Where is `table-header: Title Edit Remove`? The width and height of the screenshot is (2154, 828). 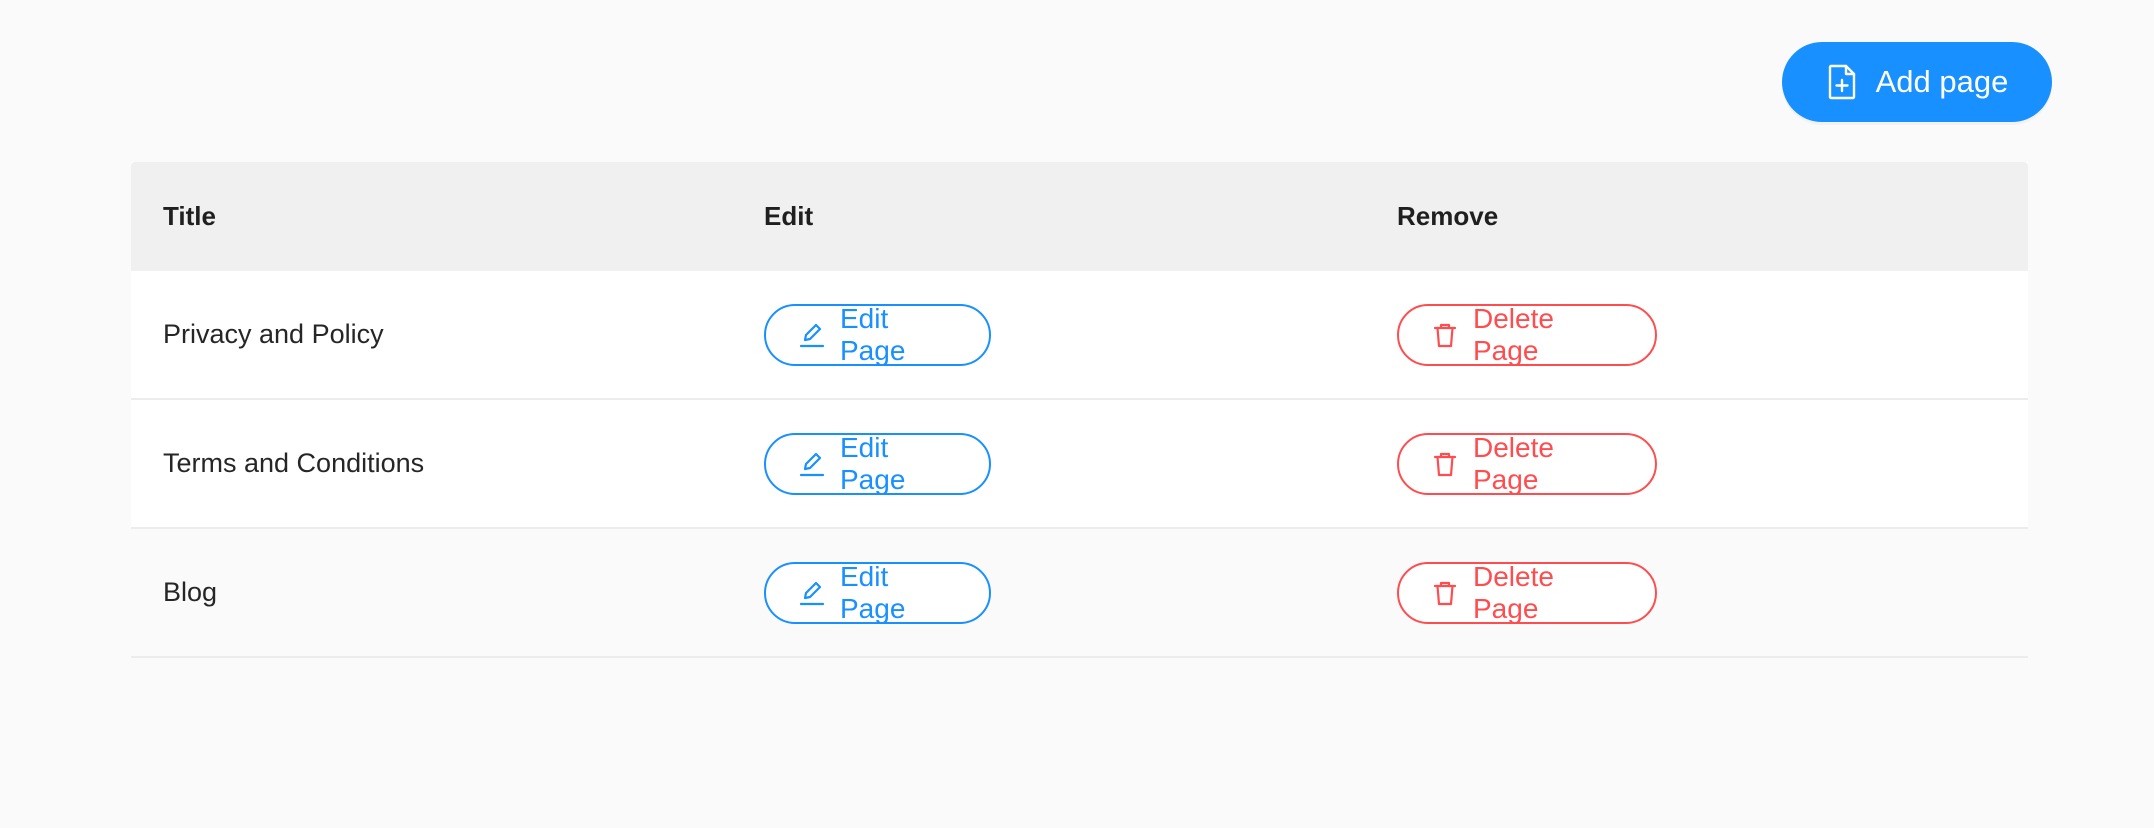 table-header: Title Edit Remove is located at coordinates (1079, 216).